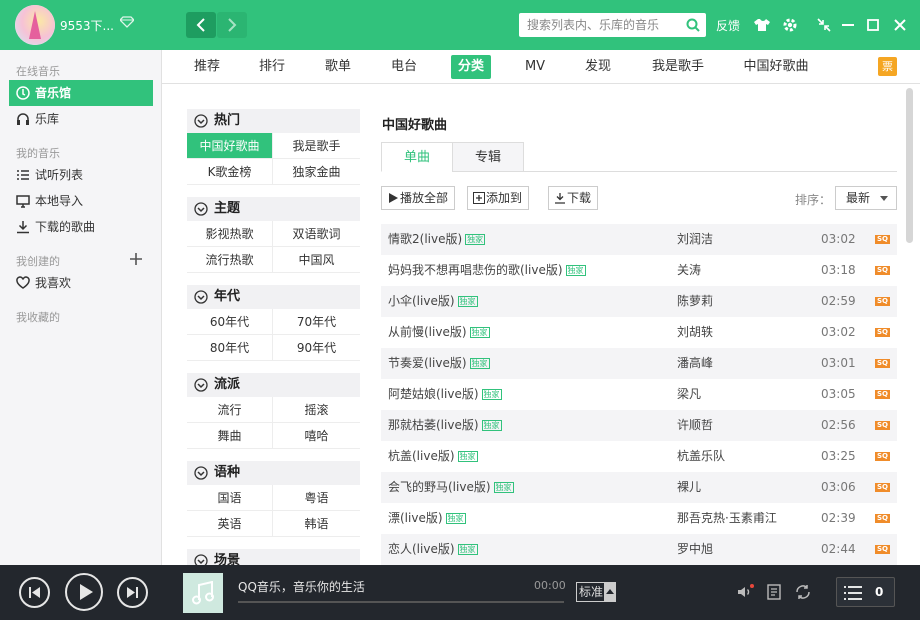 Image resolution: width=920 pixels, height=620 pixels. I want to click on song-title: 恋人(live版), so click(421, 549).